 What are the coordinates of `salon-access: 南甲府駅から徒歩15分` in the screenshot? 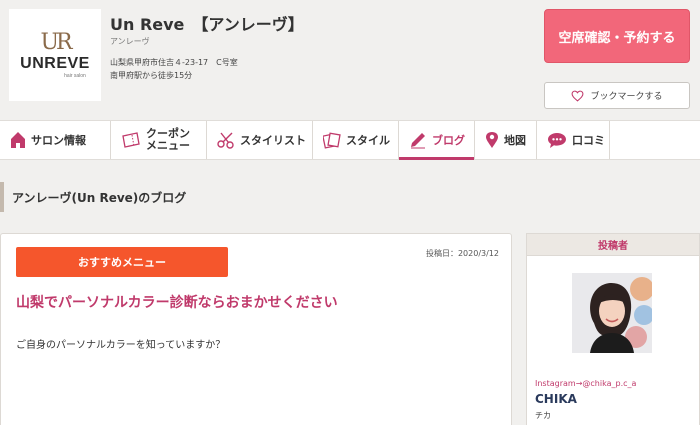 It's located at (151, 75).